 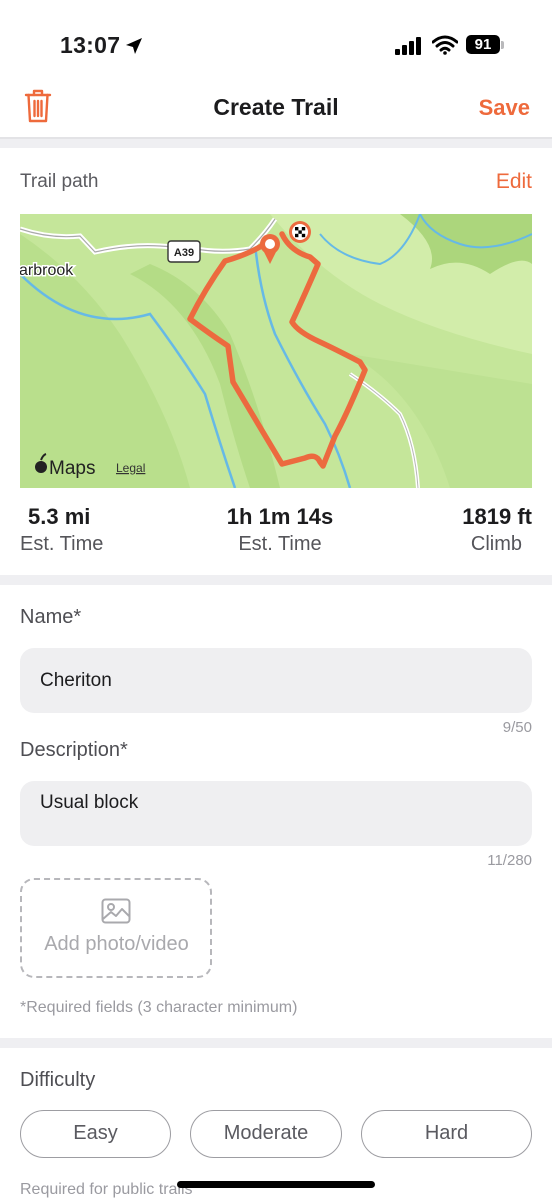 What do you see at coordinates (159, 1007) in the screenshot?
I see `required-fields-note: *Required fields (3 character minimum)` at bounding box center [159, 1007].